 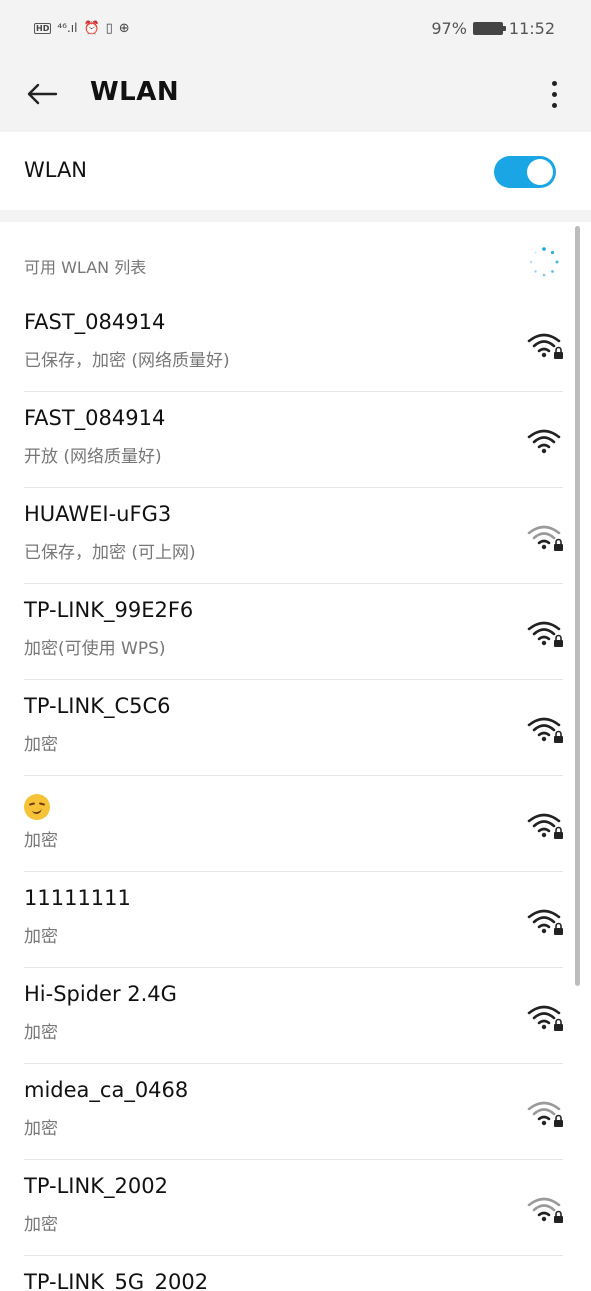 I want to click on network-status: 开放 (网络质量好), so click(x=93, y=457).